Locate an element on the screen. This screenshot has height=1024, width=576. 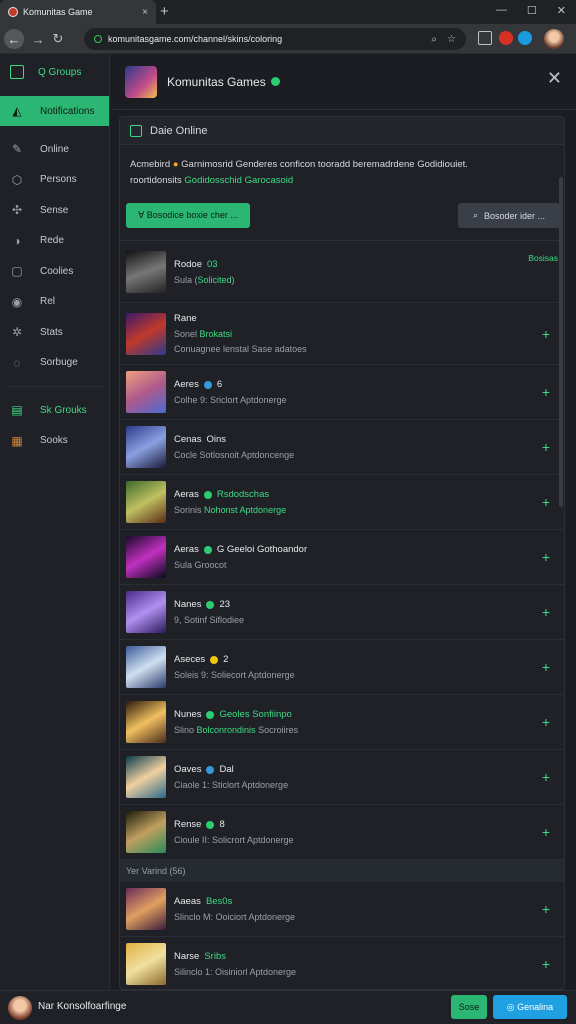
chest-icon: ▦ is located at coordinates (17, 440).